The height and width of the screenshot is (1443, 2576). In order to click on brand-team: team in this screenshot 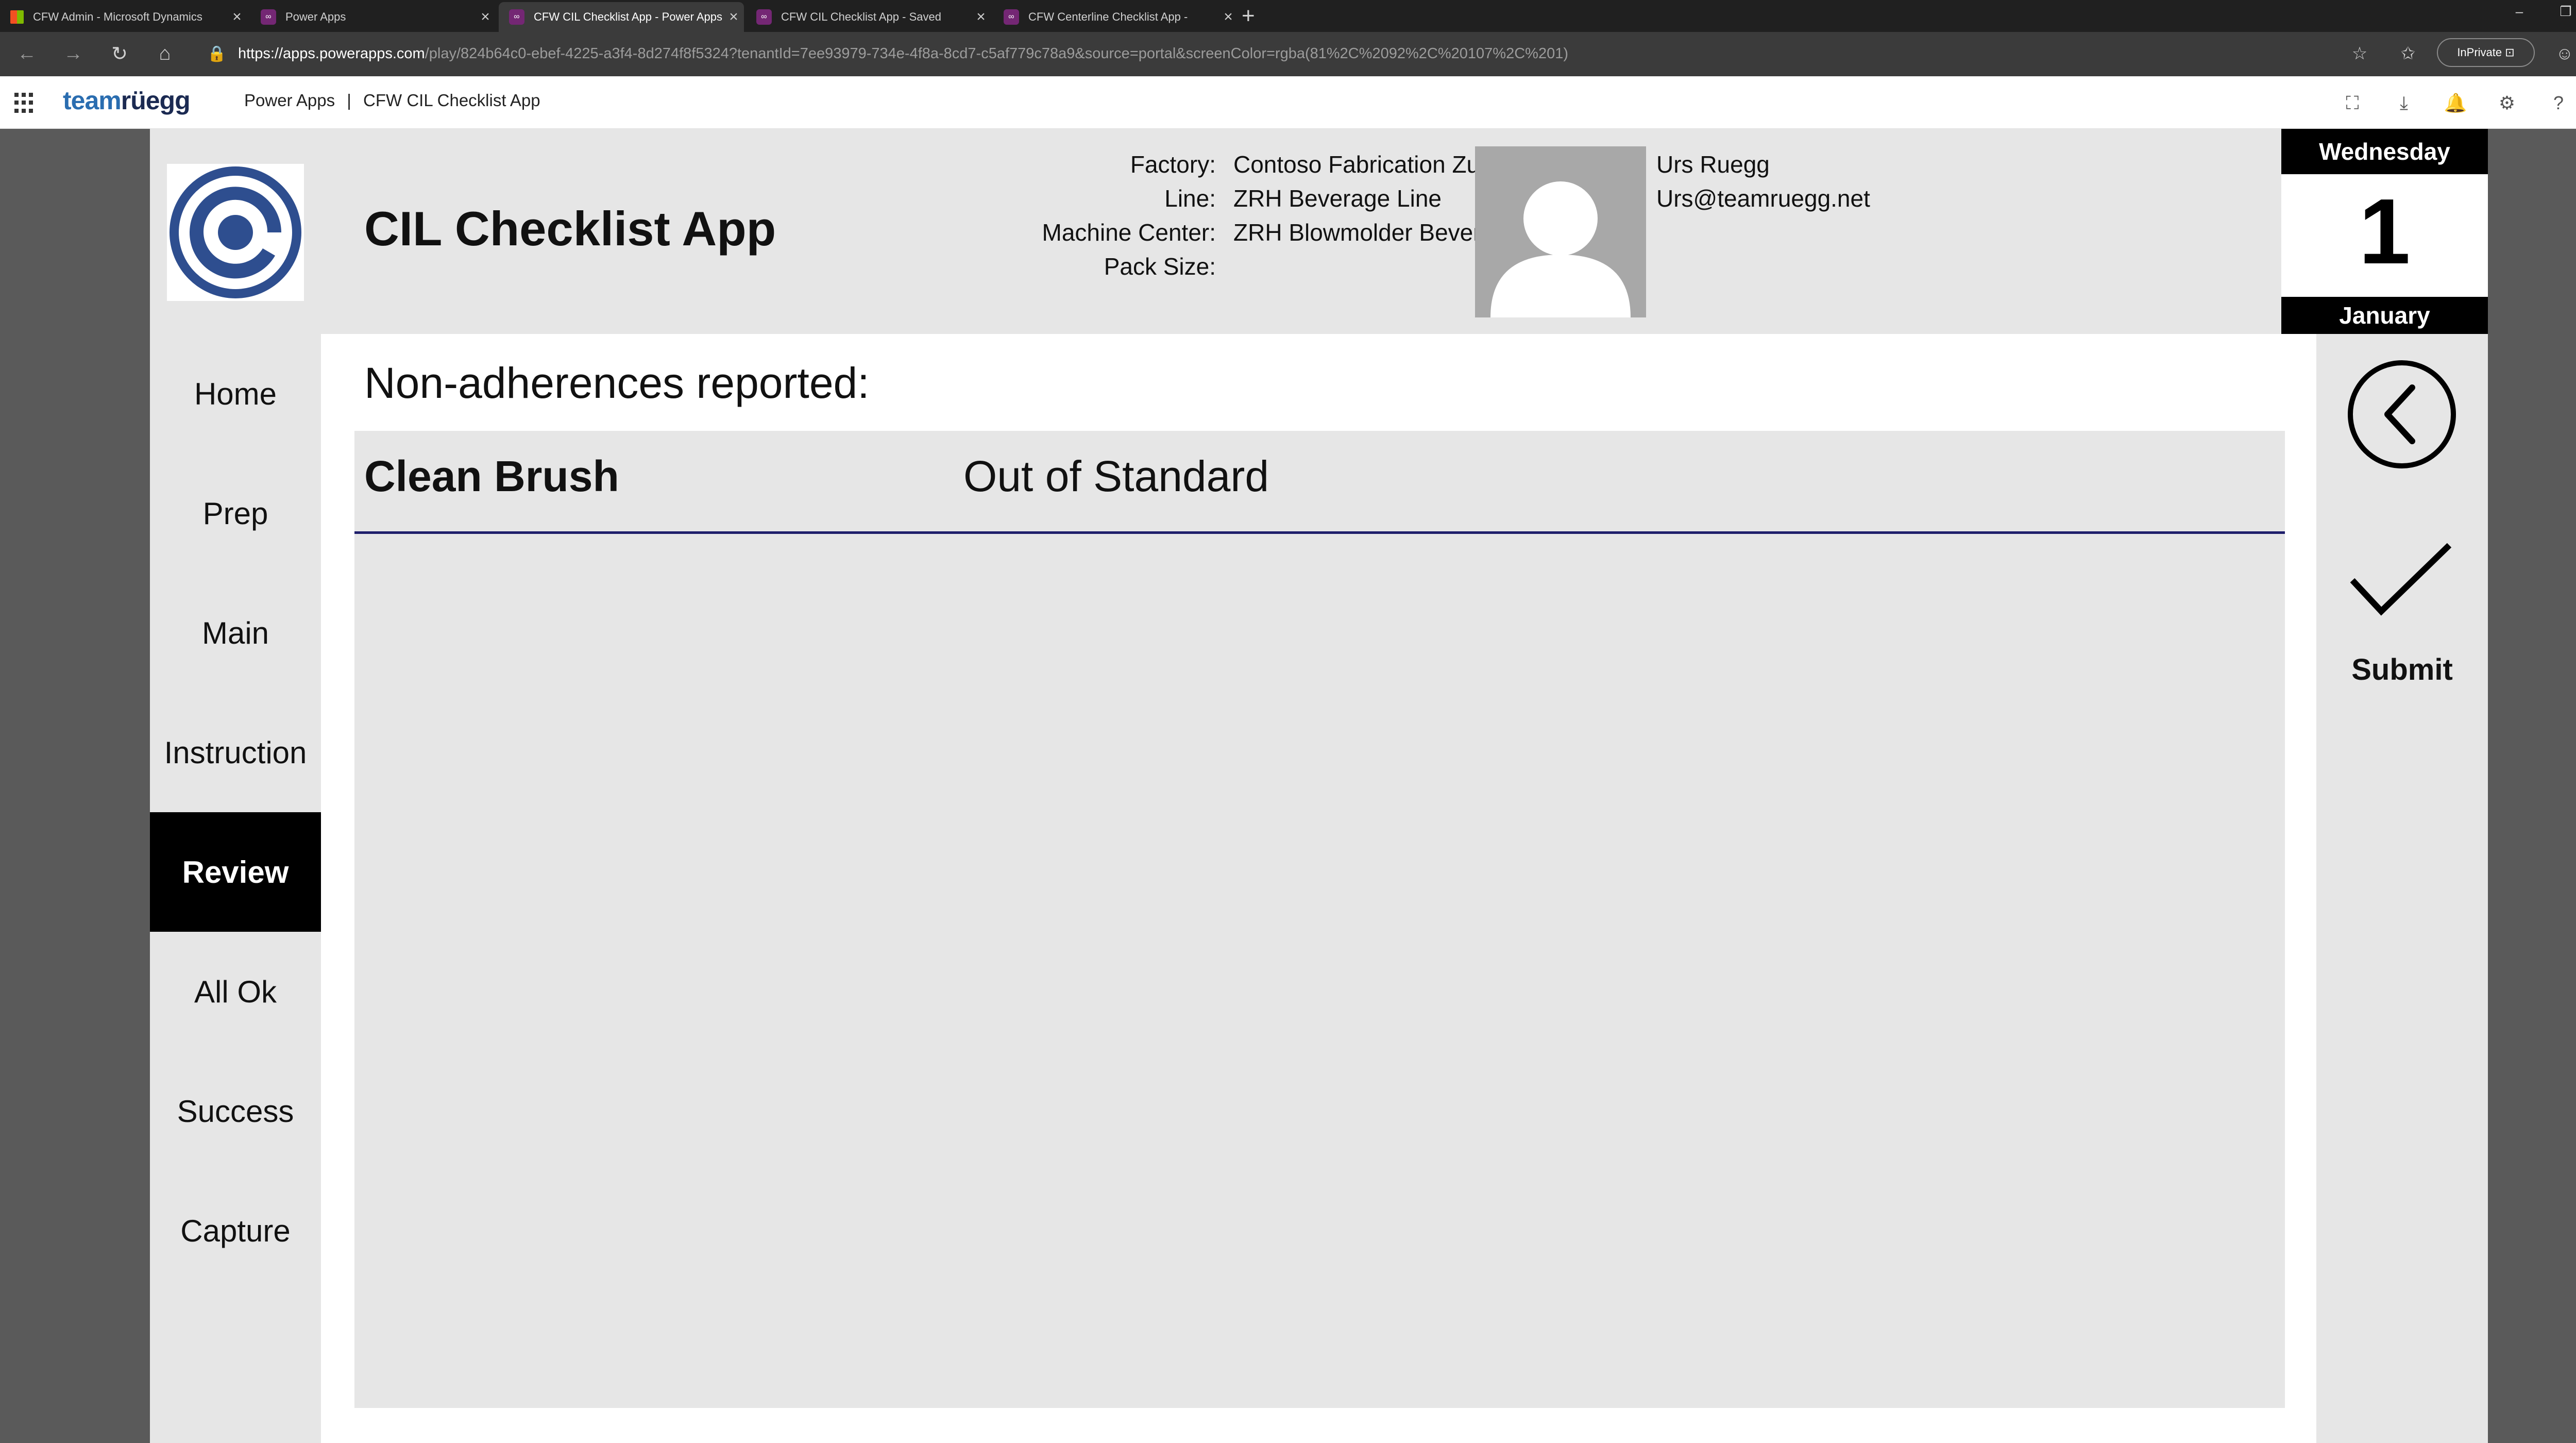, I will do `click(92, 100)`.